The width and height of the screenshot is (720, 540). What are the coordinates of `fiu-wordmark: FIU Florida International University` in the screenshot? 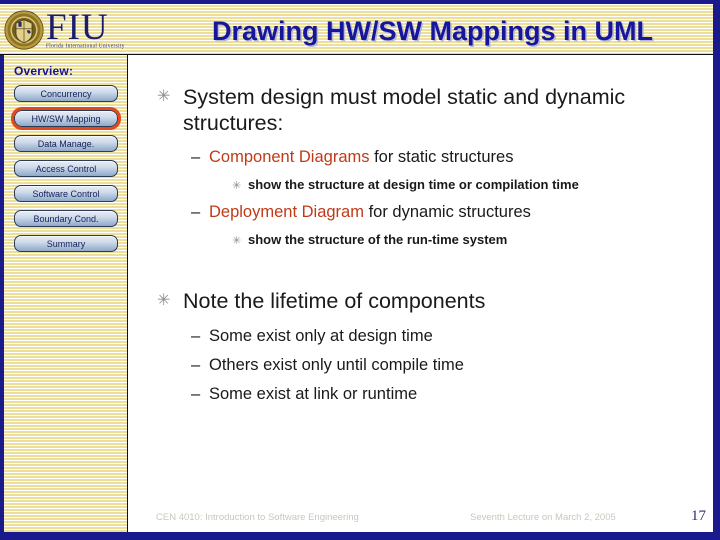 It's located at (85, 29).